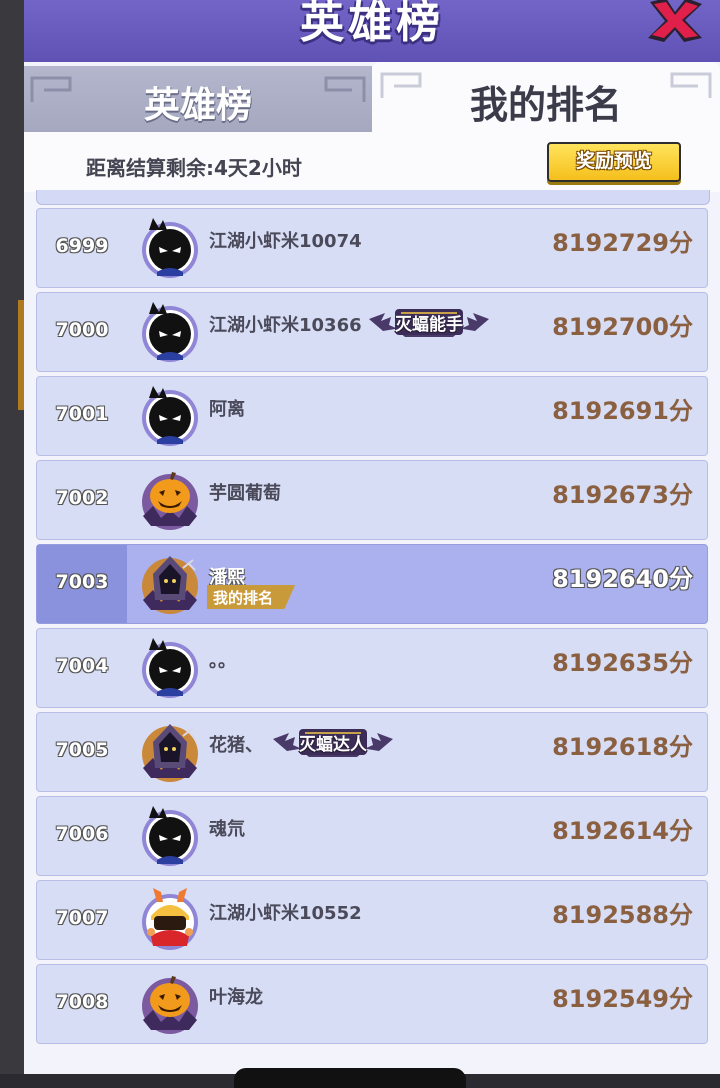 The width and height of the screenshot is (720, 1088). Describe the element at coordinates (622, 999) in the screenshot. I see `player-score: 8192549分` at that location.